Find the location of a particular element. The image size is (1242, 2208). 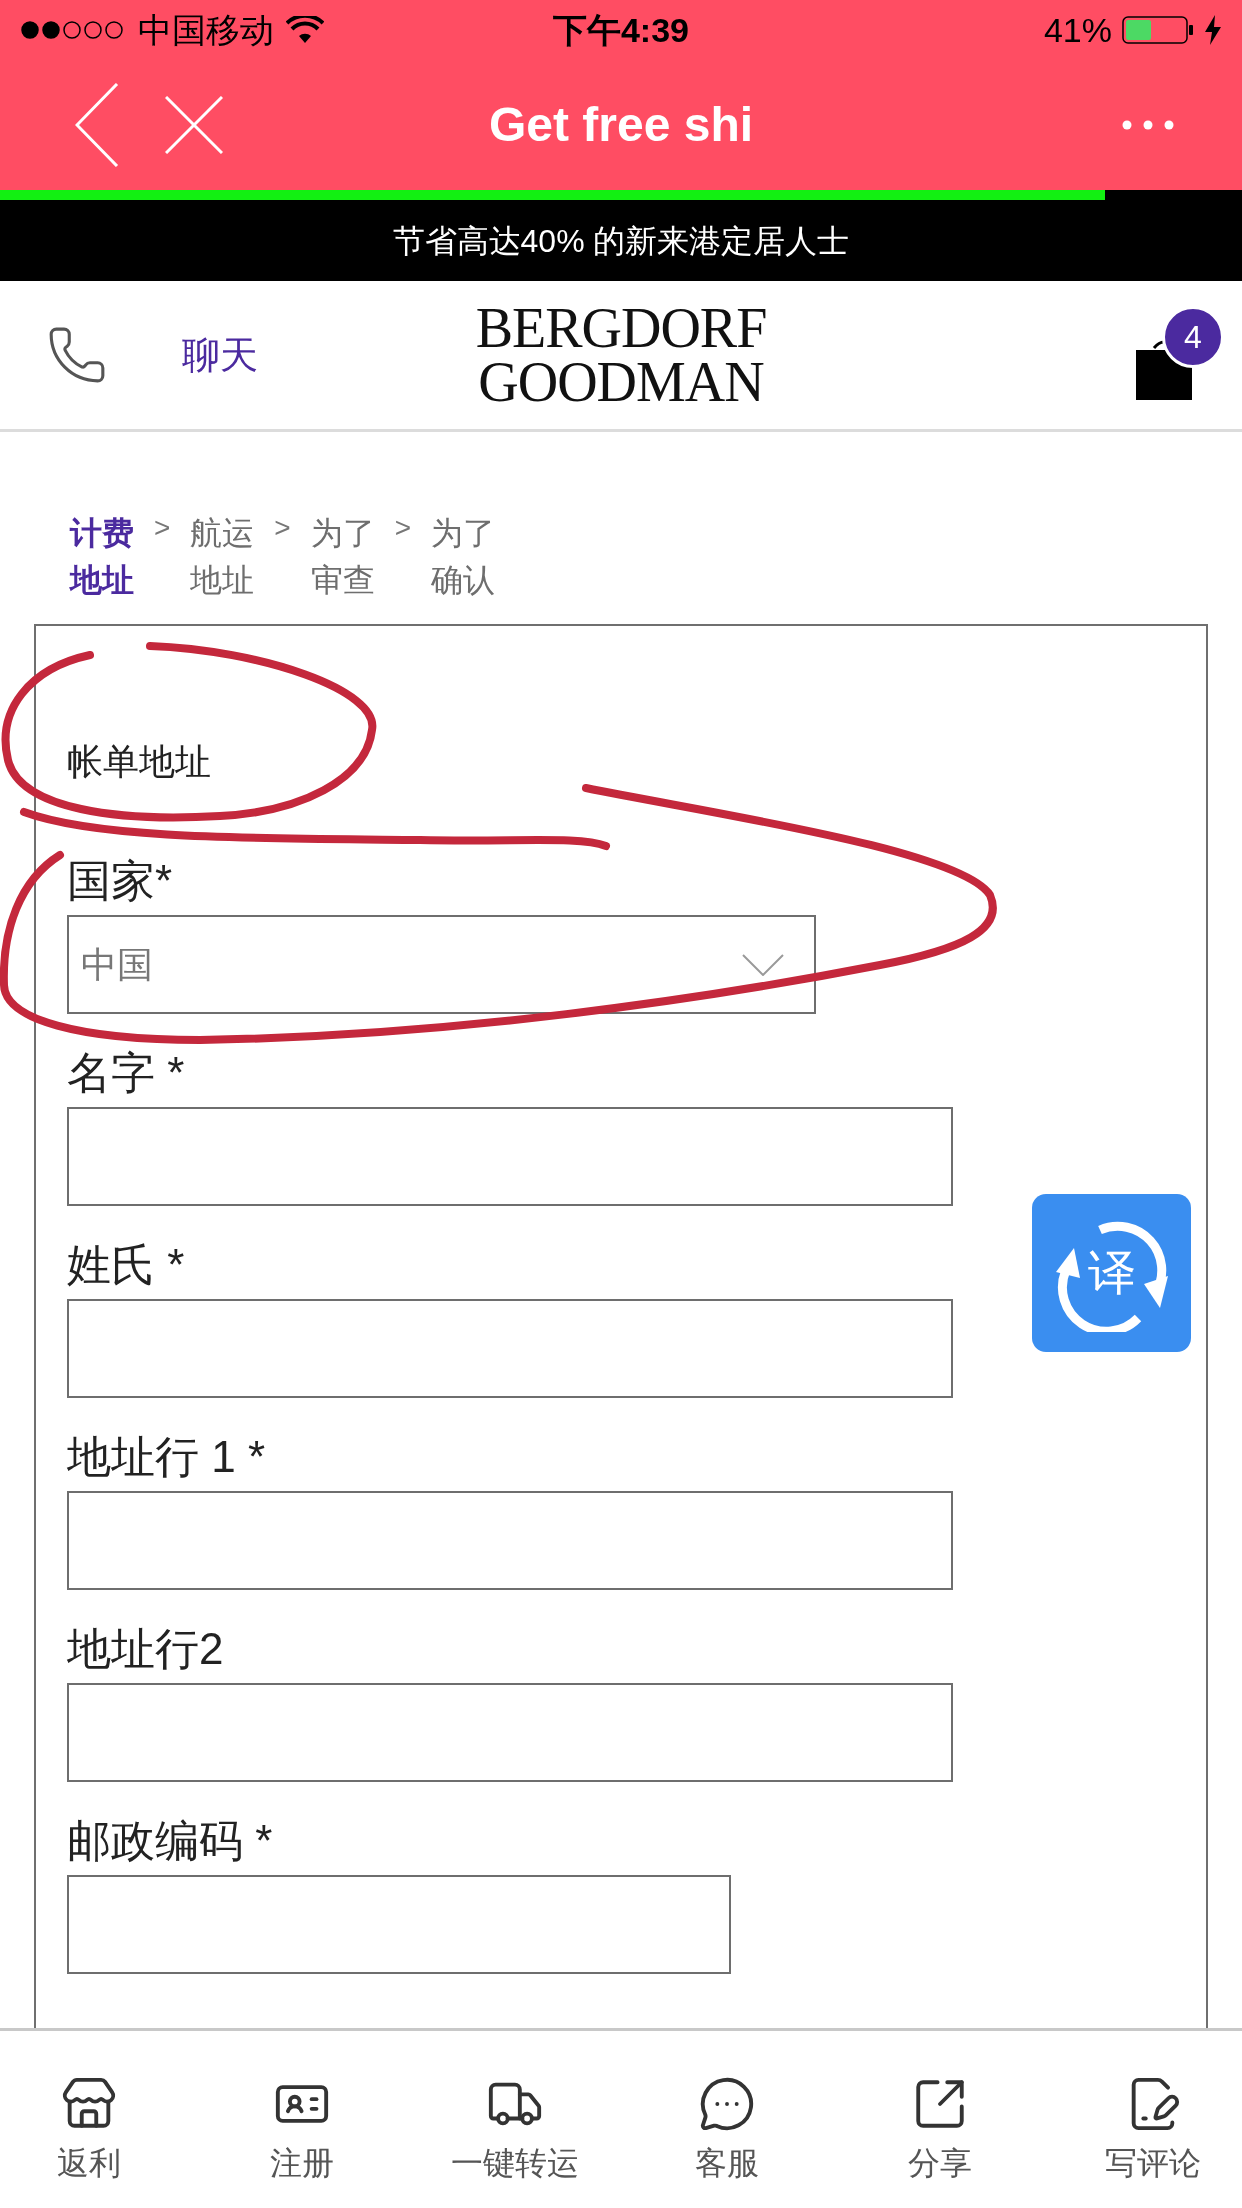

close-icon is located at coordinates (194, 125).